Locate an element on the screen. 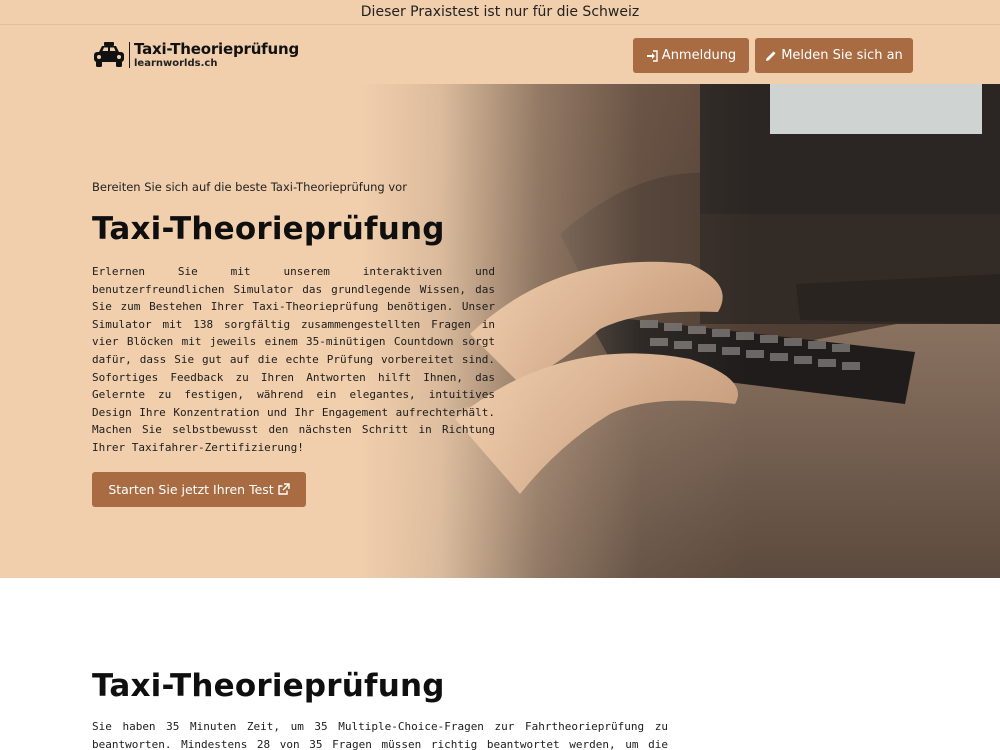 This screenshot has height=750, width=1000. section-title: Taxi-Theorieprüfung is located at coordinates (268, 686).